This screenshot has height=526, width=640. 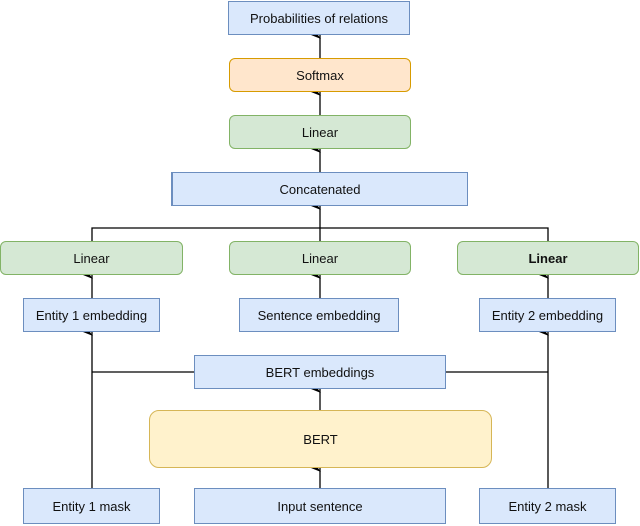 What do you see at coordinates (320, 75) in the screenshot?
I see `softmax-node: Softmax` at bounding box center [320, 75].